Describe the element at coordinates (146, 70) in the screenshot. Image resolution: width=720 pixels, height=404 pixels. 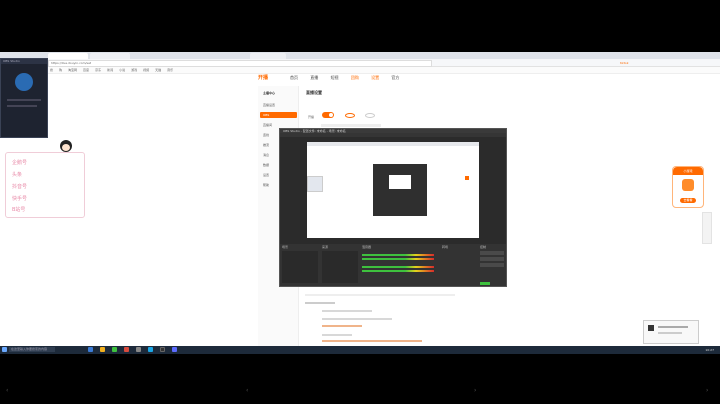
I see `bookmark-item: 视频` at that location.